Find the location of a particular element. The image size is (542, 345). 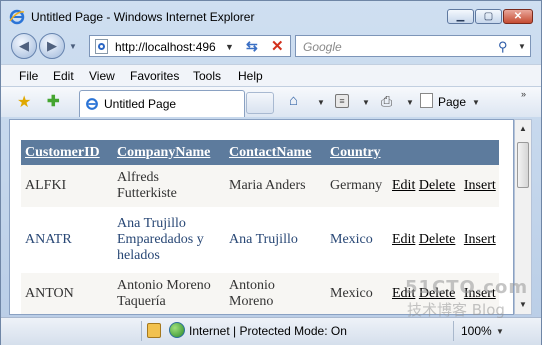

search-icon: ⚲ is located at coordinates (503, 47).